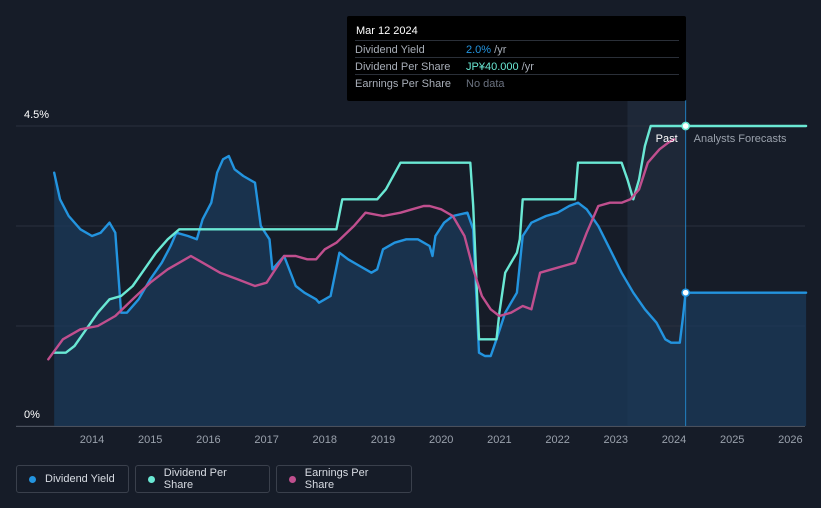  I want to click on legend-item-earnings-per-share: Earnings Per Share, so click(344, 479).